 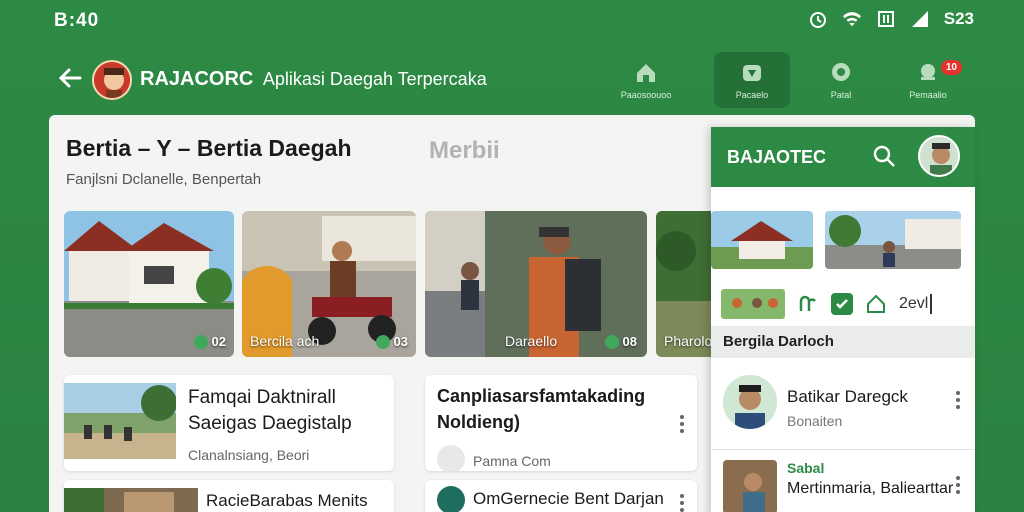 What do you see at coordinates (808, 304) in the screenshot?
I see `chat-icon` at bounding box center [808, 304].